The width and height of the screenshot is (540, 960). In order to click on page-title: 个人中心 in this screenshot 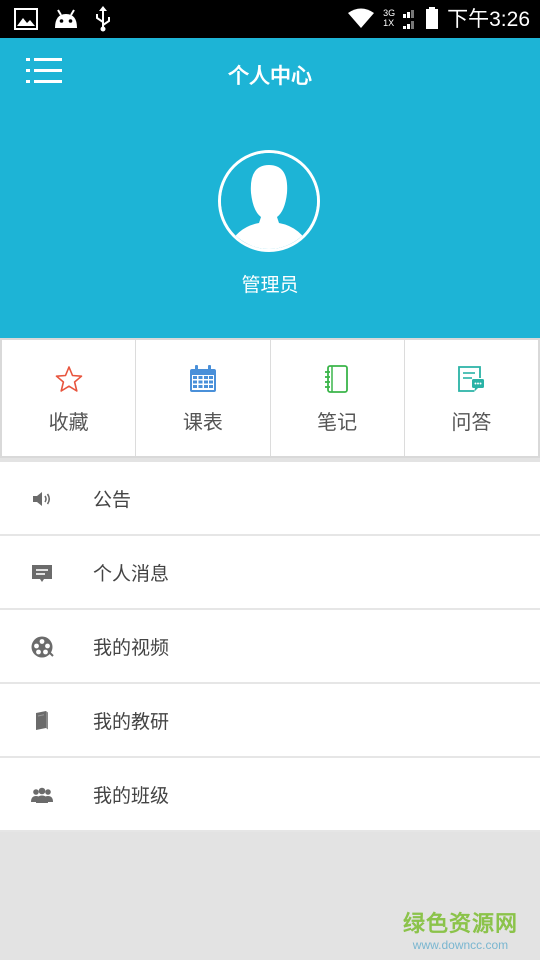, I will do `click(270, 76)`.